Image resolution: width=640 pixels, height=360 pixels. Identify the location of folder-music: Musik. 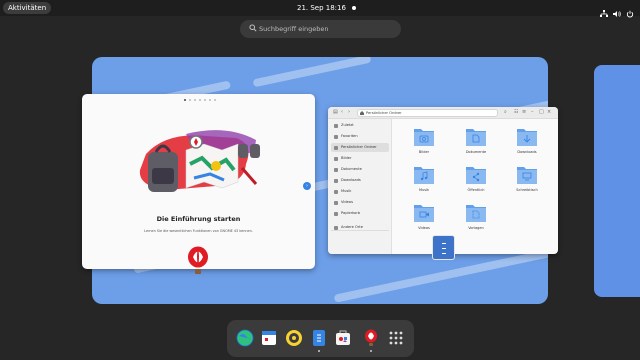
(424, 183).